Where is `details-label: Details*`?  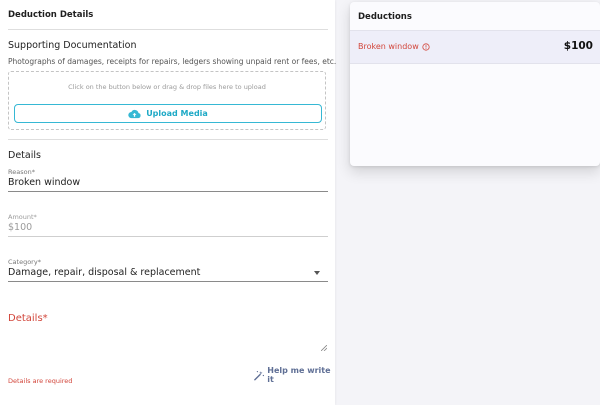
details-label: Details* is located at coordinates (28, 318).